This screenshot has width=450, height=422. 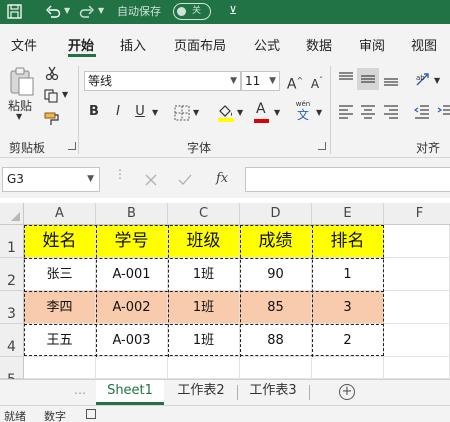 I want to click on font-color-icon: A, so click(x=261, y=109).